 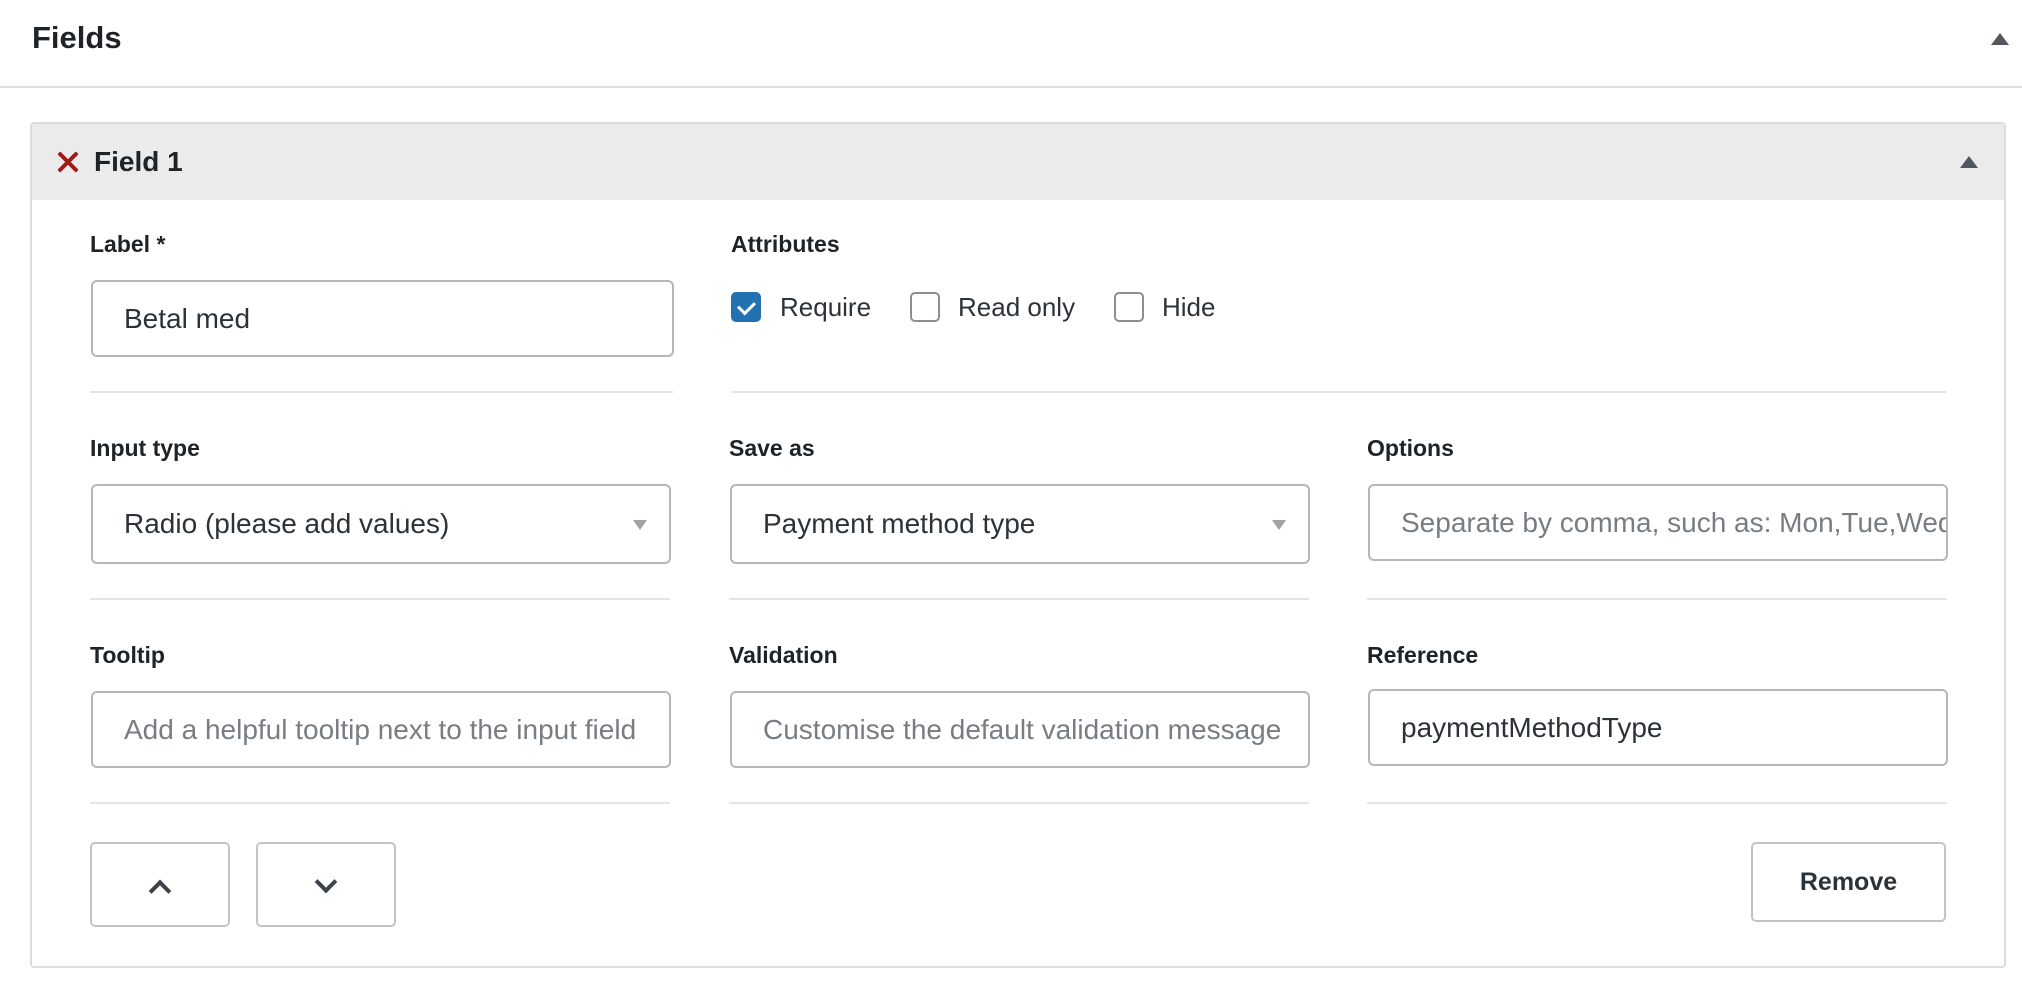 What do you see at coordinates (1423, 655) in the screenshot?
I see `reference-label: Reference` at bounding box center [1423, 655].